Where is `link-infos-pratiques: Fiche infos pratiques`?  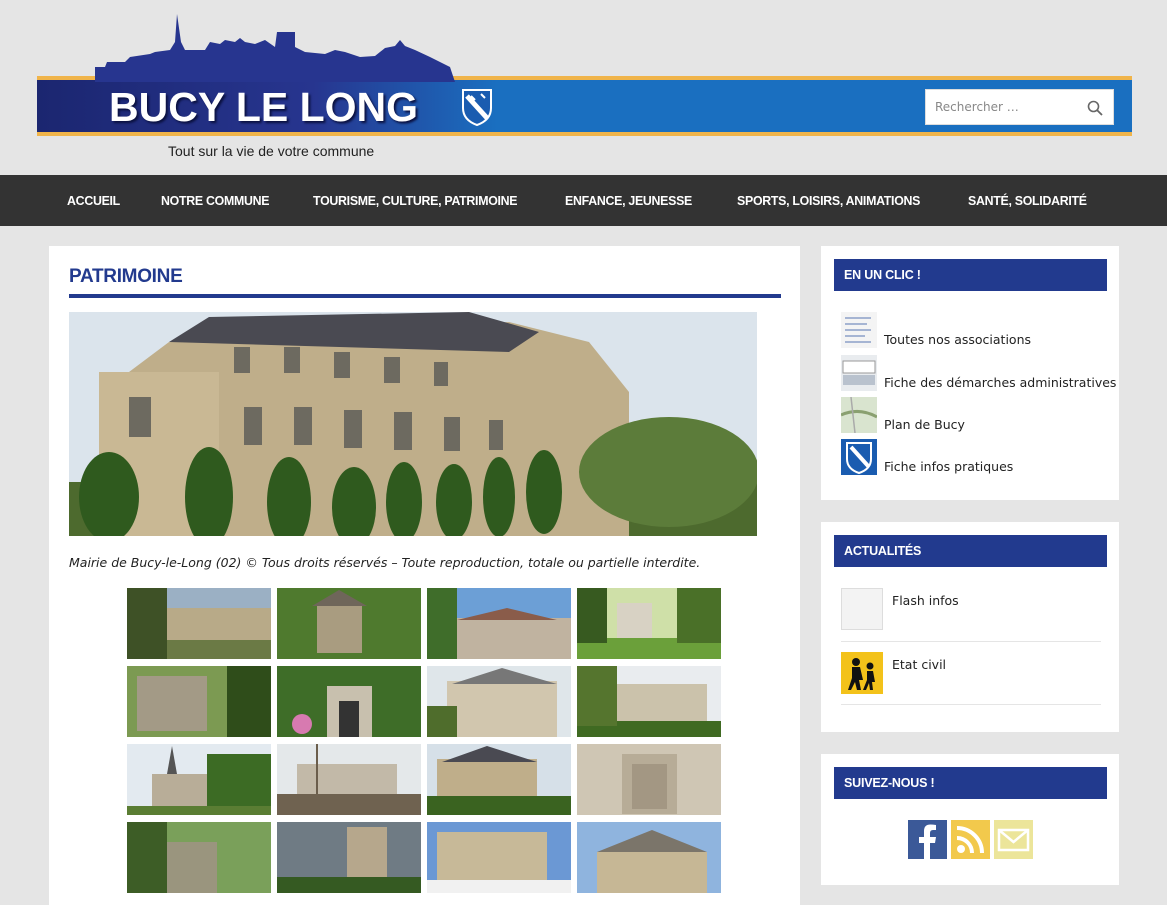
link-infos-pratiques: Fiche infos pratiques is located at coordinates (976, 457).